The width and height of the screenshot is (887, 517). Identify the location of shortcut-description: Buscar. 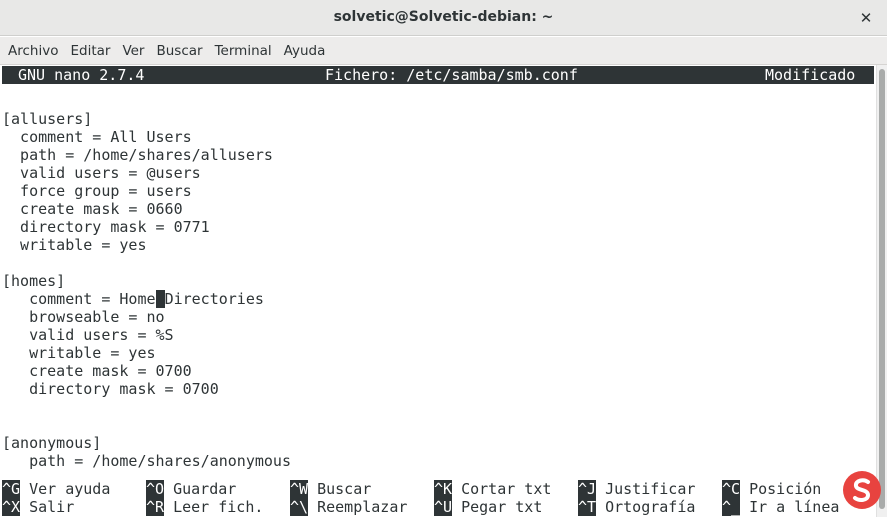
(340, 489).